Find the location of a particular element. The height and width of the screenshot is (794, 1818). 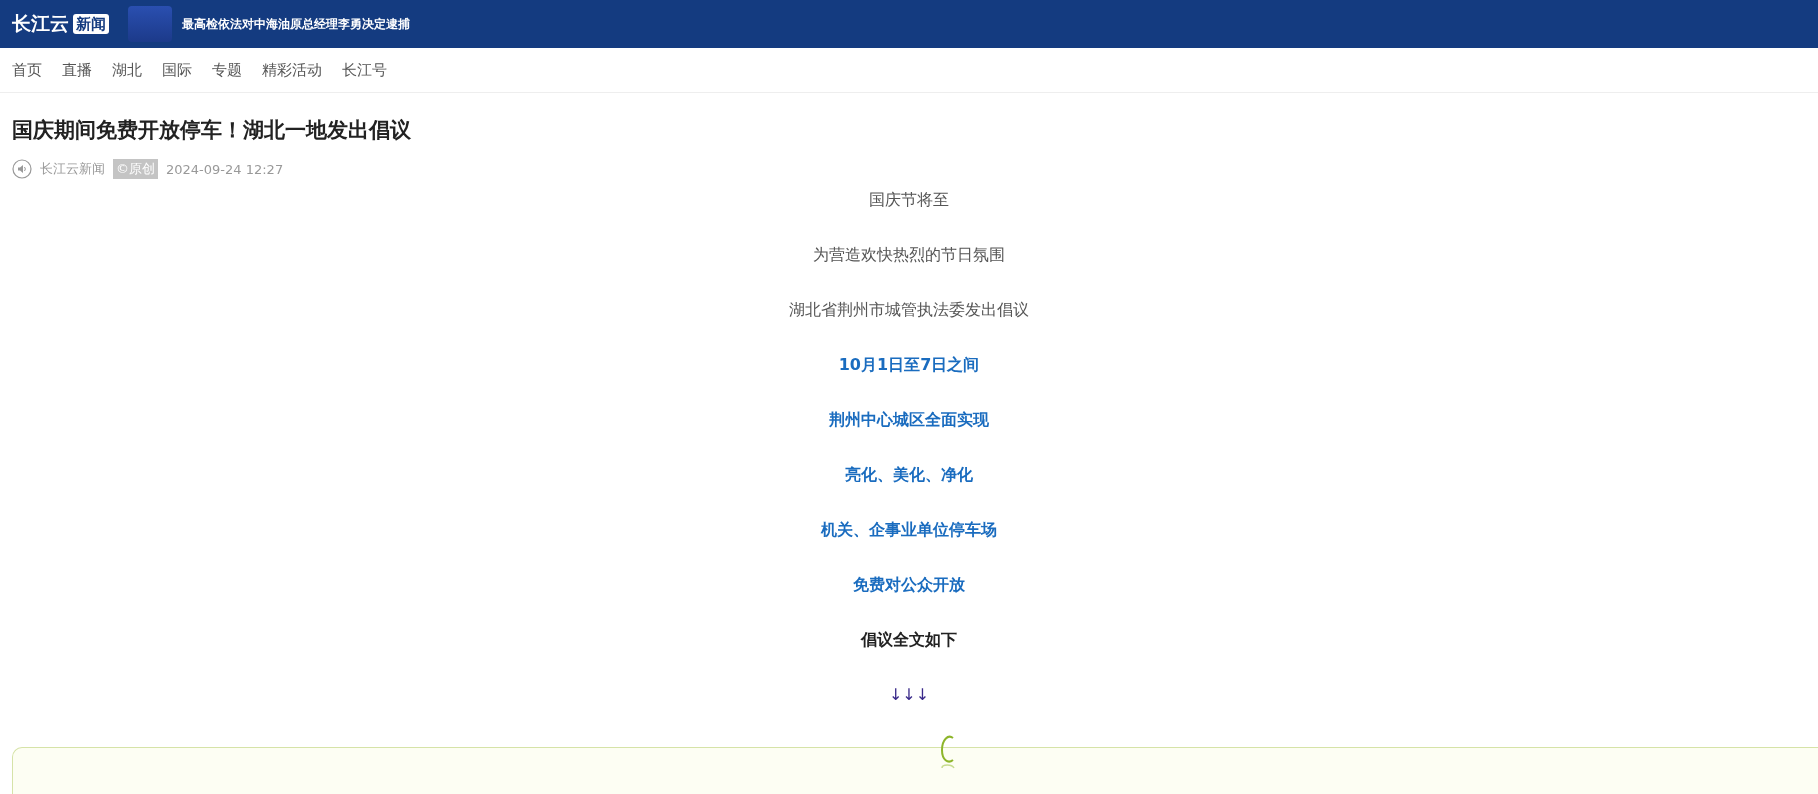

paragraph: 亮化、美化、净化 is located at coordinates (909, 475).